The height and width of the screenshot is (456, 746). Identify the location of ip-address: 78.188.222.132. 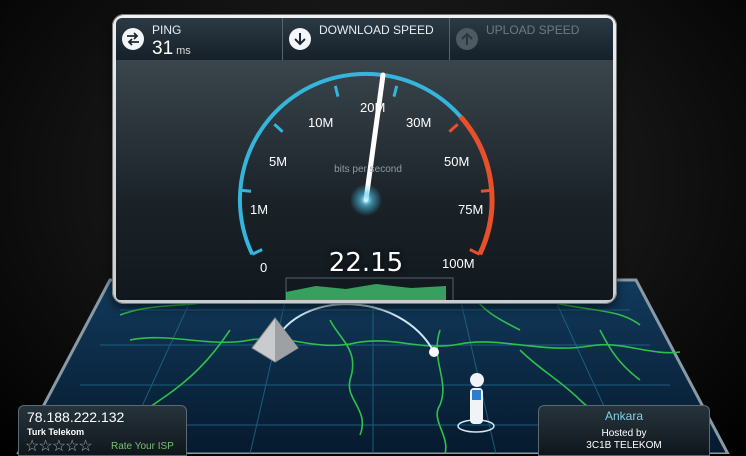
(76, 417).